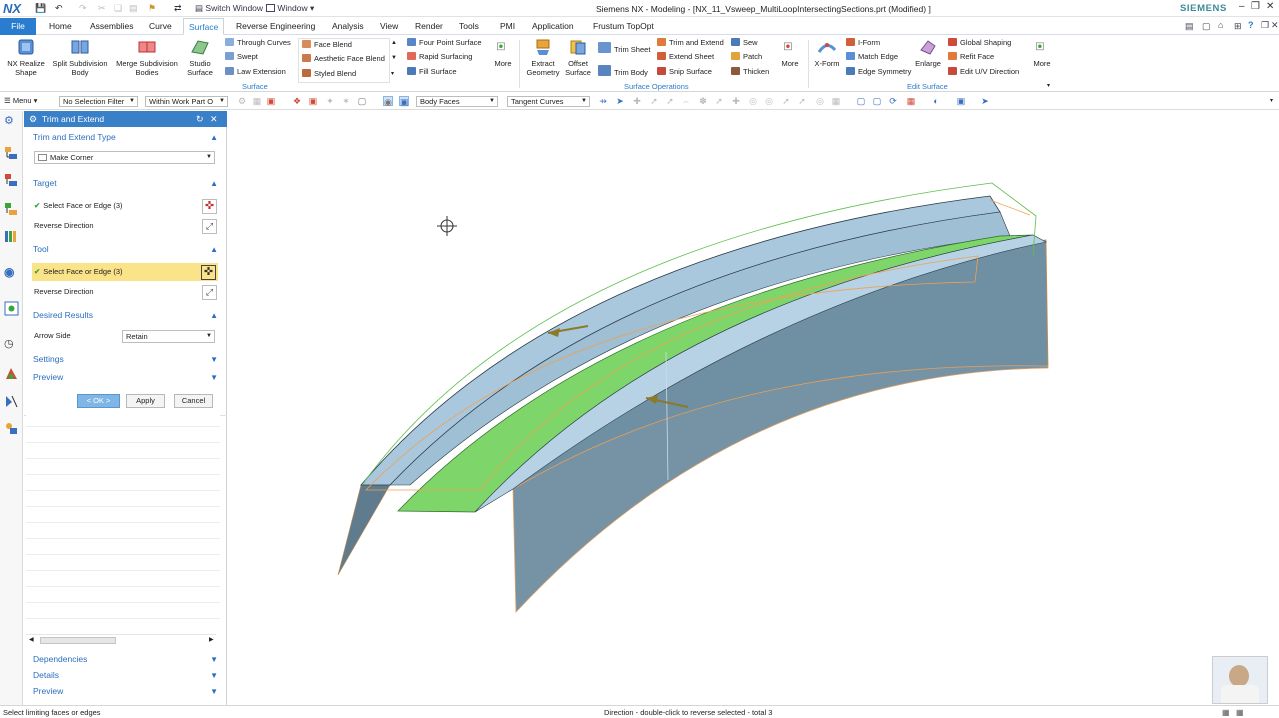 Image resolution: width=1279 pixels, height=718 pixels. Describe the element at coordinates (78, 640) in the screenshot. I see `scrollbar-thumb` at that location.